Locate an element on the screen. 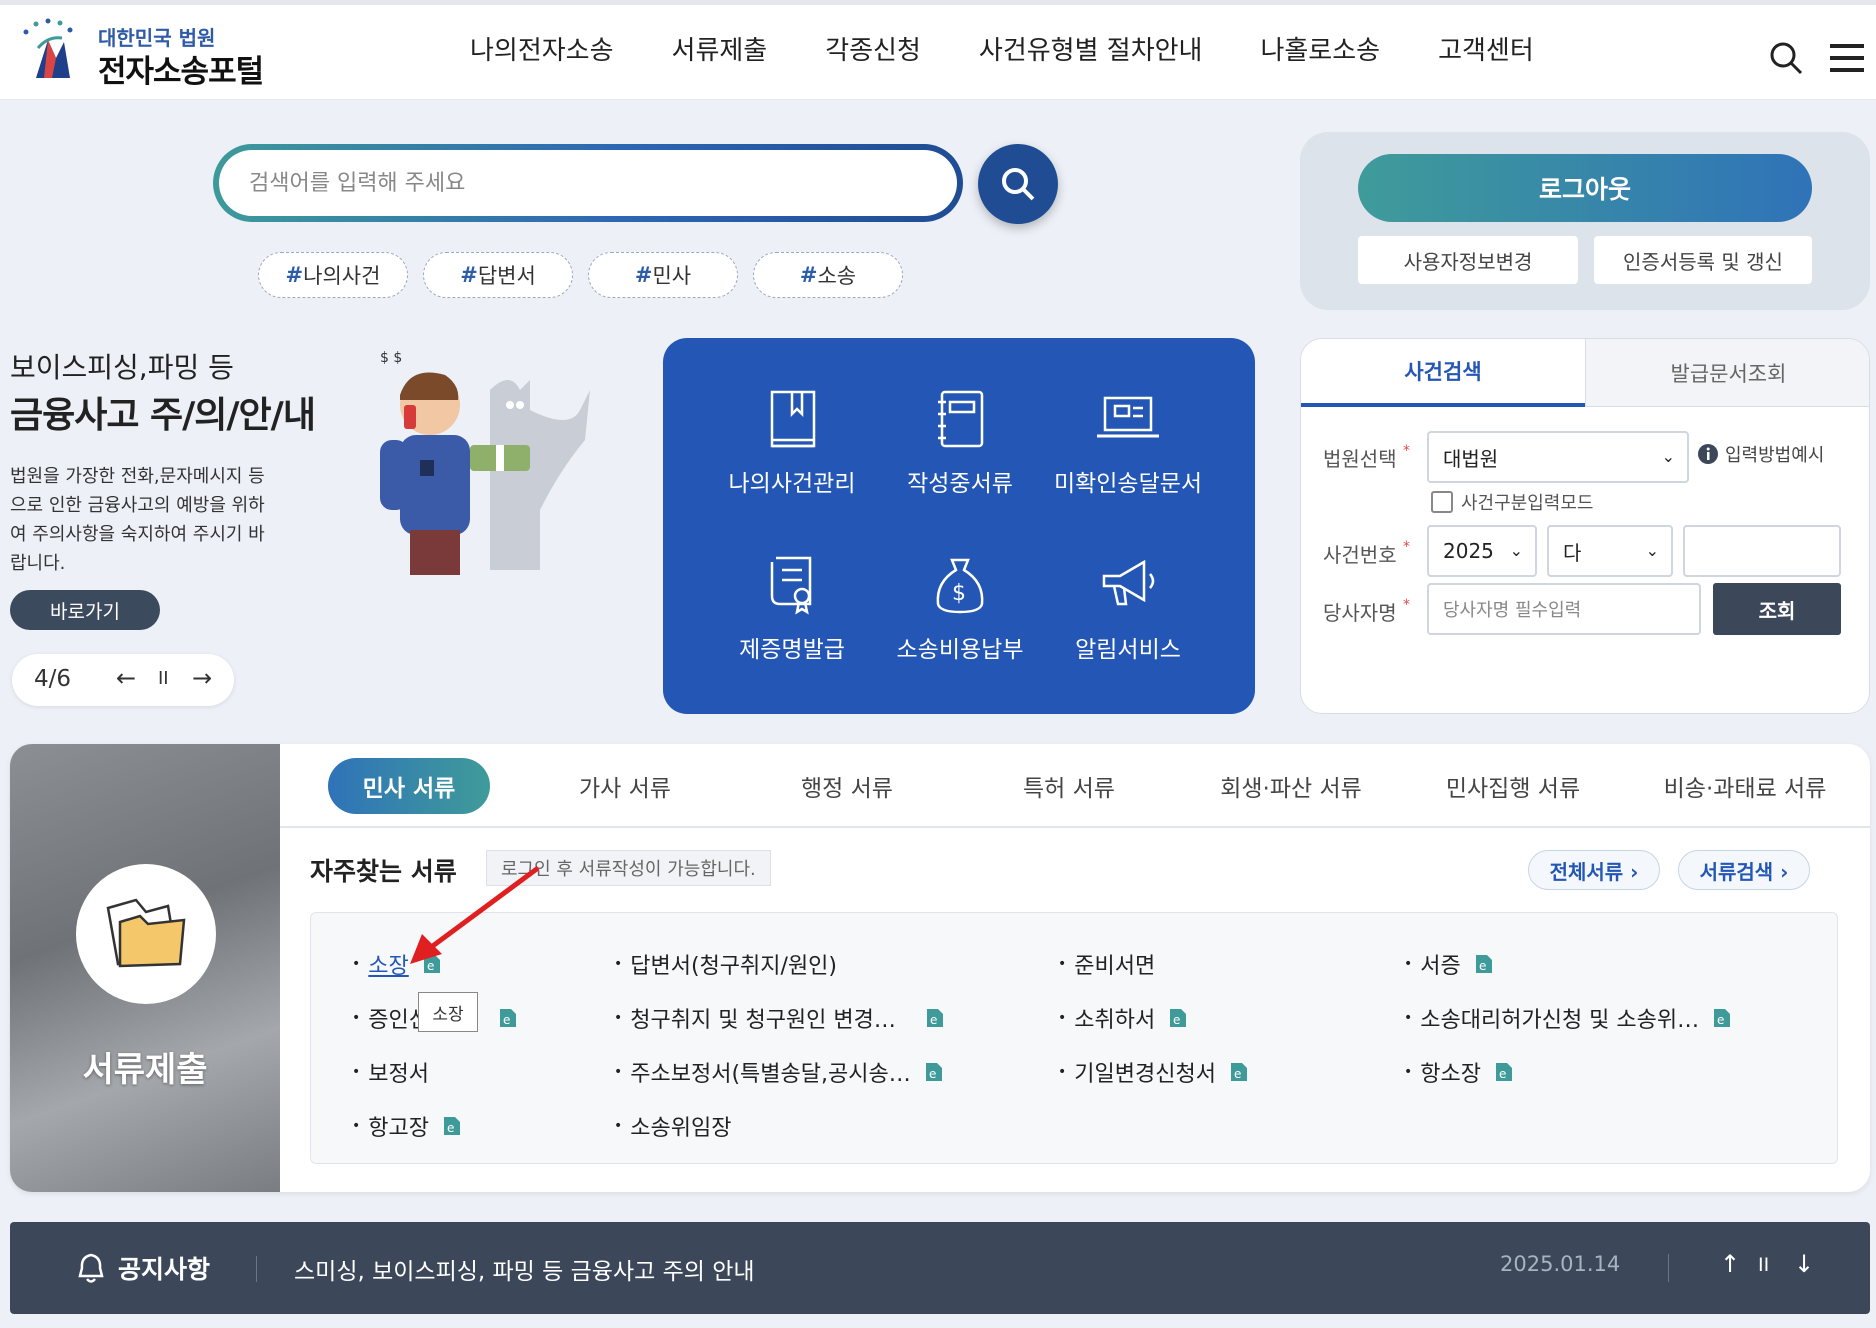 This screenshot has height=1328, width=1876. hamburger-menu-icon is located at coordinates (1847, 58).